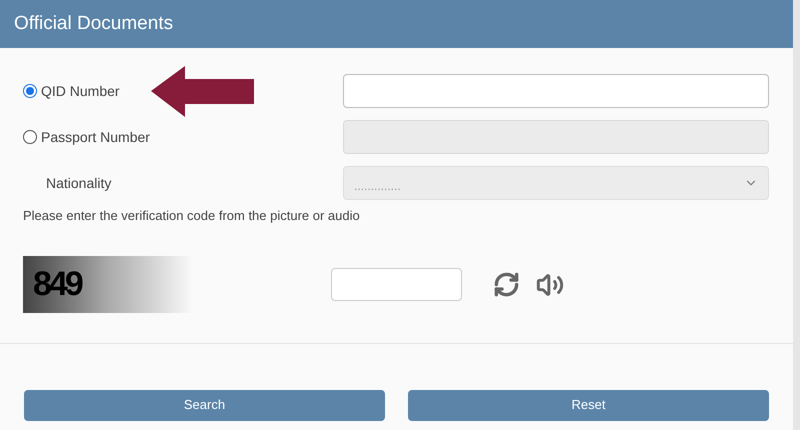 Image resolution: width=800 pixels, height=430 pixels. What do you see at coordinates (506, 284) in the screenshot?
I see `refresh-icon` at bounding box center [506, 284].